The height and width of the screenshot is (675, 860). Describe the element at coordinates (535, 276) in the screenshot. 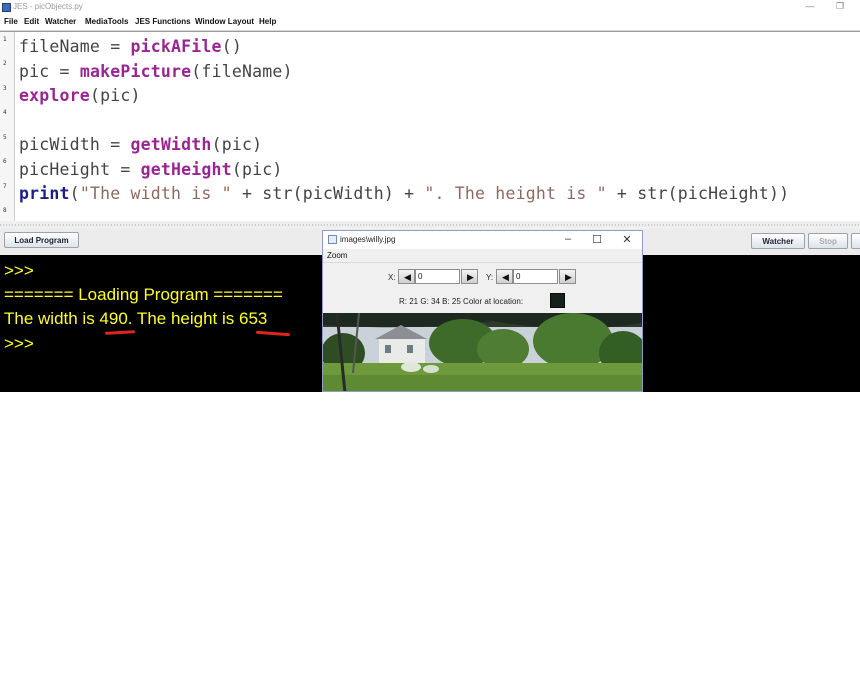

I see `y-coordinate-field: 0` at that location.